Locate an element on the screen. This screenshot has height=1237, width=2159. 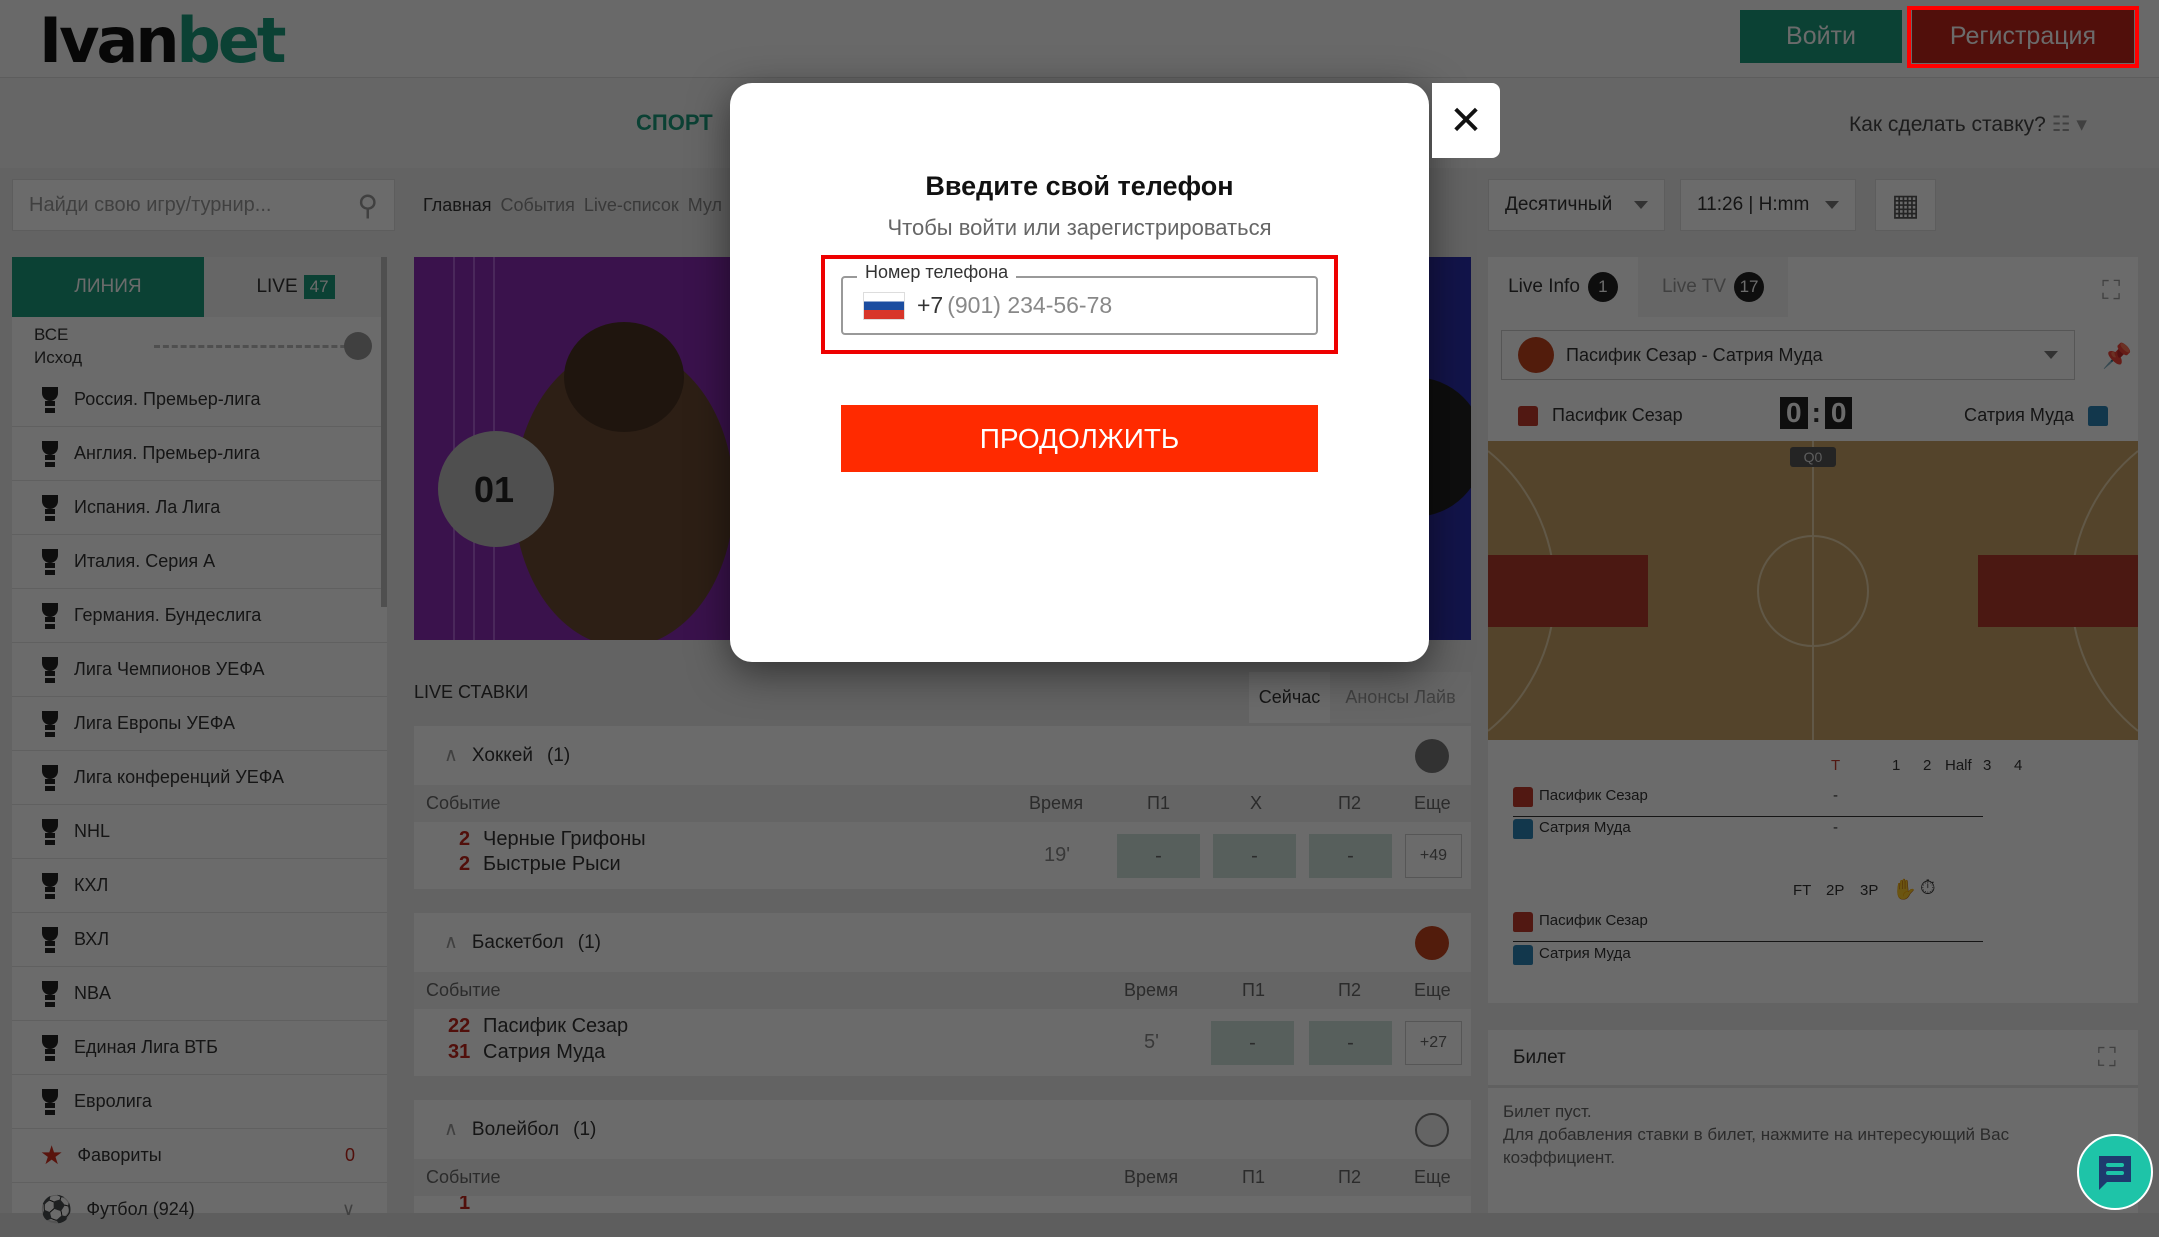
logo: Ivanbet is located at coordinates (163, 40).